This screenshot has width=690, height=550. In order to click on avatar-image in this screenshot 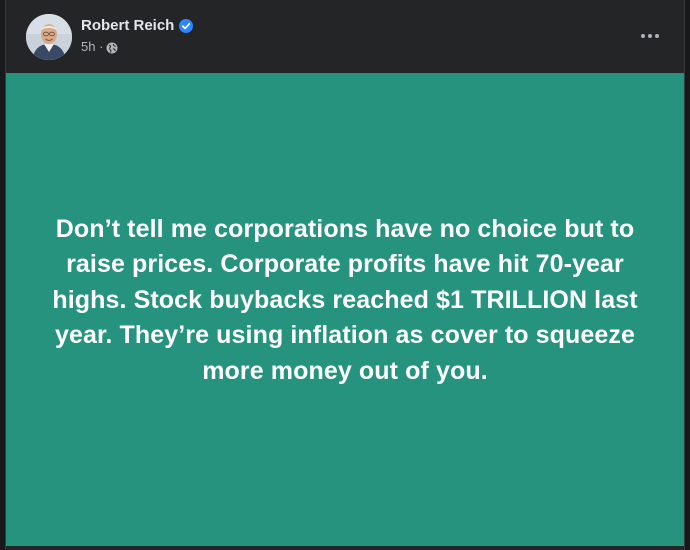, I will do `click(49, 37)`.